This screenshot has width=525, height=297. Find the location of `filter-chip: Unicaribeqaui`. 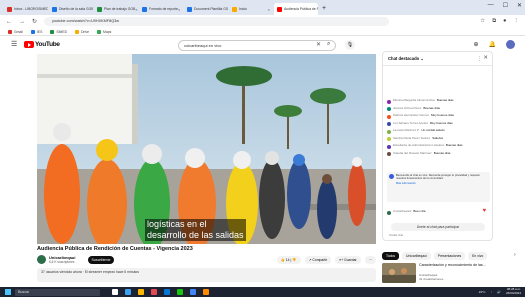

filter-chip: Unicaribeqaui is located at coordinates (416, 256).